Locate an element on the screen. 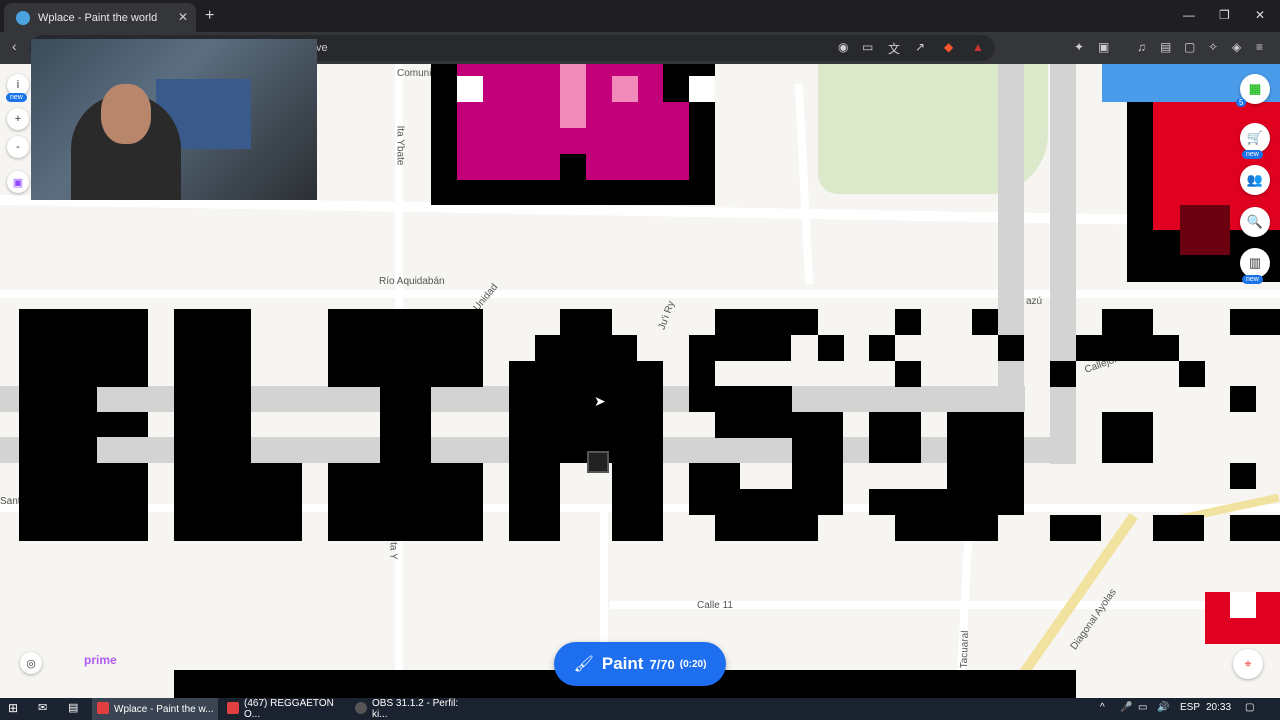 The image size is (1280, 720). screenshot-icon: ▣ is located at coordinates (1103, 47).